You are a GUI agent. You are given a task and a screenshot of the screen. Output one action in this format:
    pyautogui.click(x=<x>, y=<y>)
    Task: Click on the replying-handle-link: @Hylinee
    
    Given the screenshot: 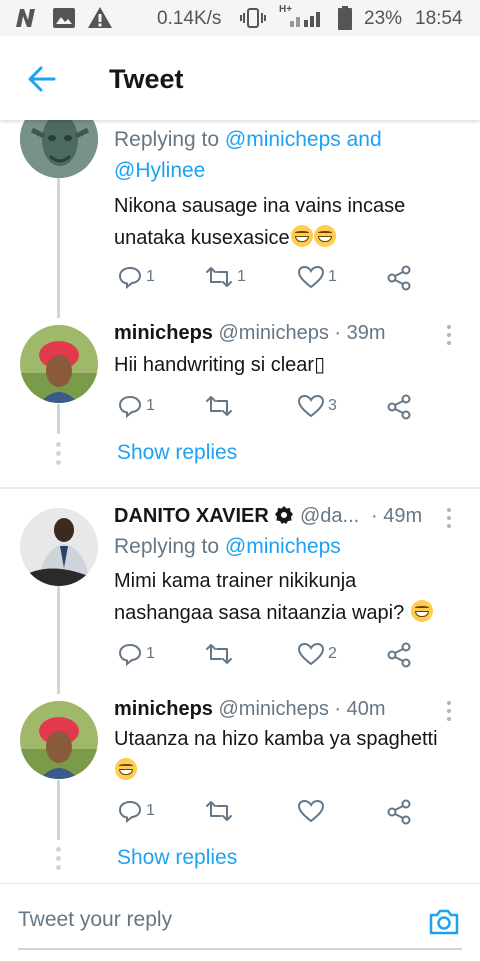 What is the action you would take?
    pyautogui.click(x=159, y=170)
    